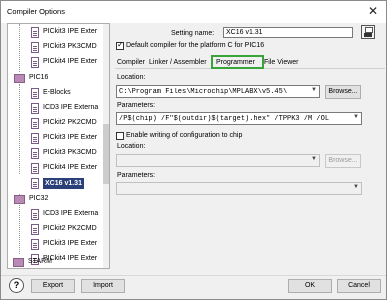 This screenshot has width=387, height=300. What do you see at coordinates (193, 33) in the screenshot?
I see `setting-name-label: Setting name:` at bounding box center [193, 33].